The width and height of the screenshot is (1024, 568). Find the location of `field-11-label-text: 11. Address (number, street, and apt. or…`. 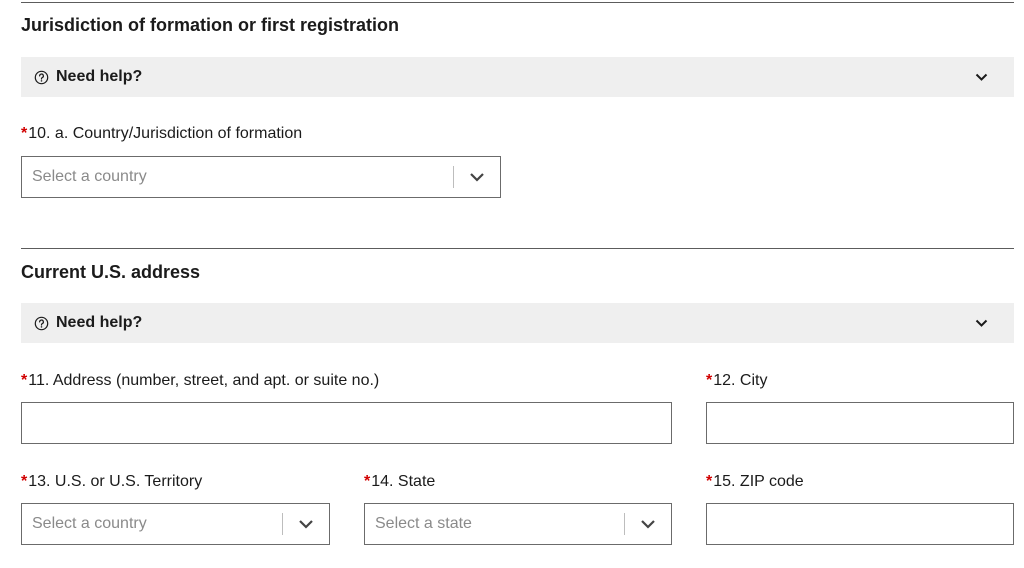

field-11-label-text: 11. Address (number, street, and apt. or… is located at coordinates (204, 380).